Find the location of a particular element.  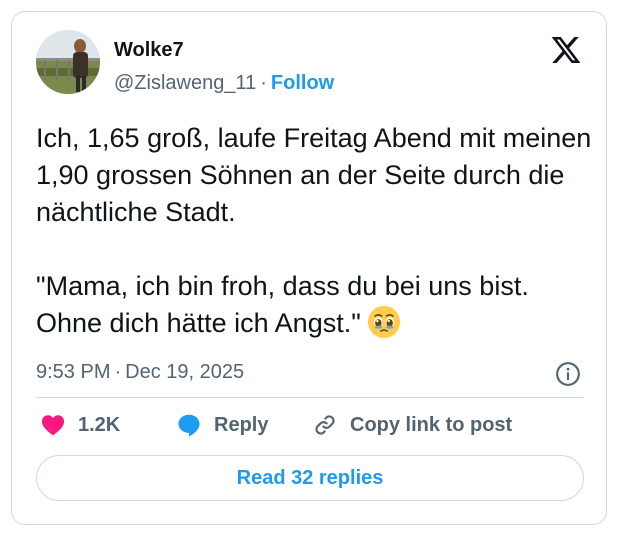

reply-label: Reply is located at coordinates (241, 424).